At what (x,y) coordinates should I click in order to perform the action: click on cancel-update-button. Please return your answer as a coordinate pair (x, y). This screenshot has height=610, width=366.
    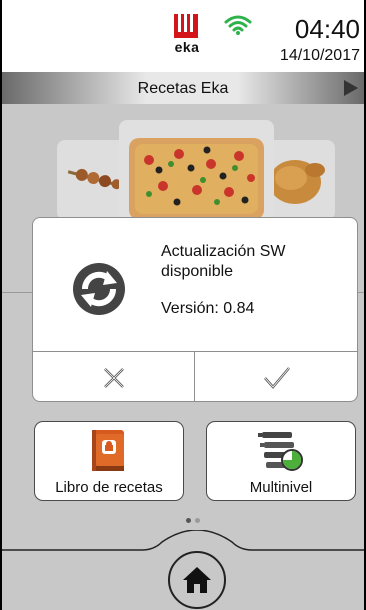
    Looking at the image, I should click on (114, 376).